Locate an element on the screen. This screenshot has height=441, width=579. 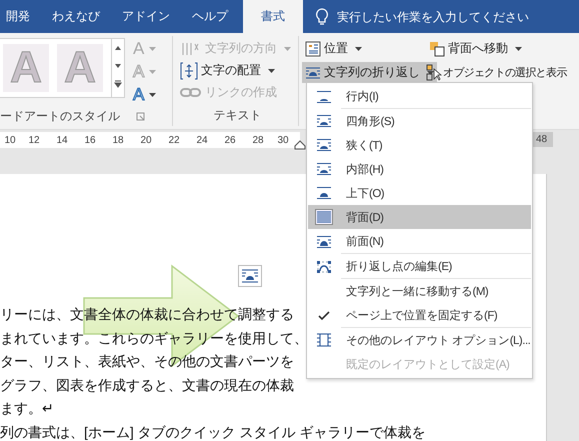
ribbon-button: 位置 is located at coordinates (333, 48).